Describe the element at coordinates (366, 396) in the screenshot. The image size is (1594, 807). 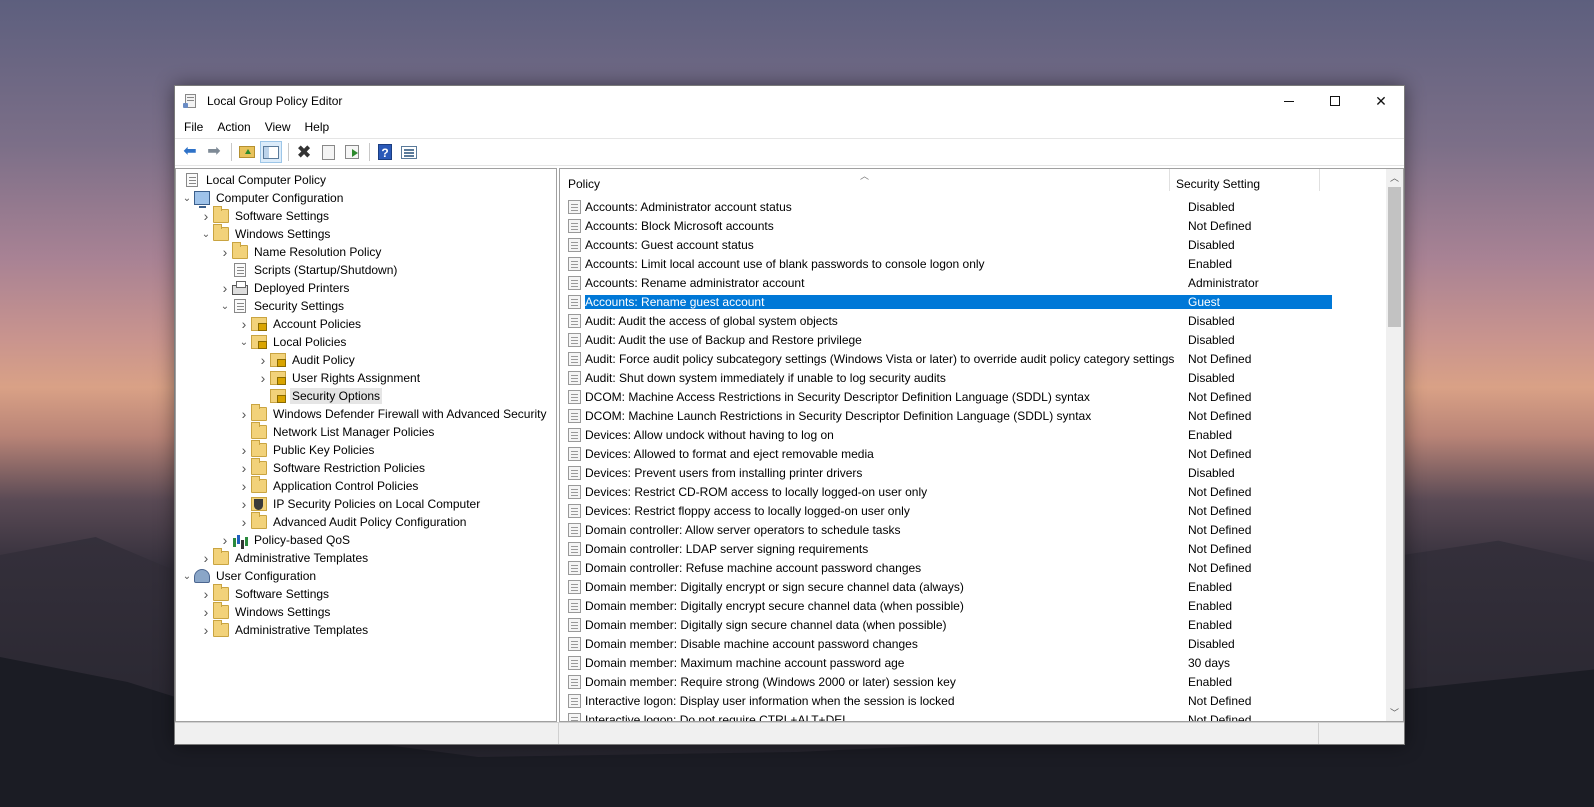
I see `tree-item-security-options: Security Options` at that location.